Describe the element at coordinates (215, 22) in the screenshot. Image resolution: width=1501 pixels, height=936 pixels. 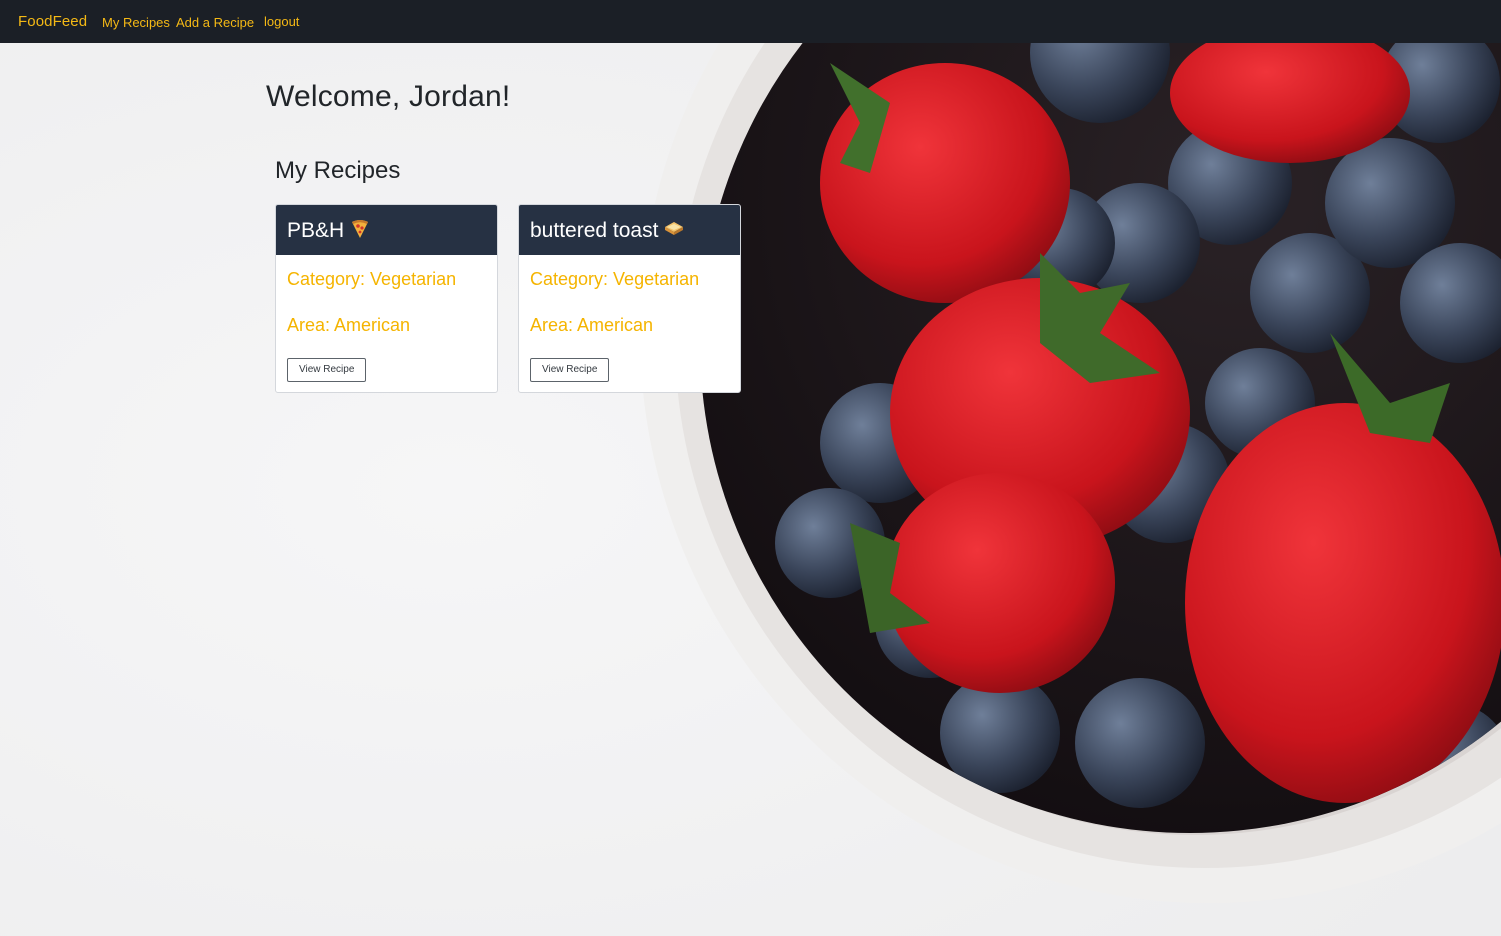
I see `nav-add-recipe: Add a Recipe` at that location.